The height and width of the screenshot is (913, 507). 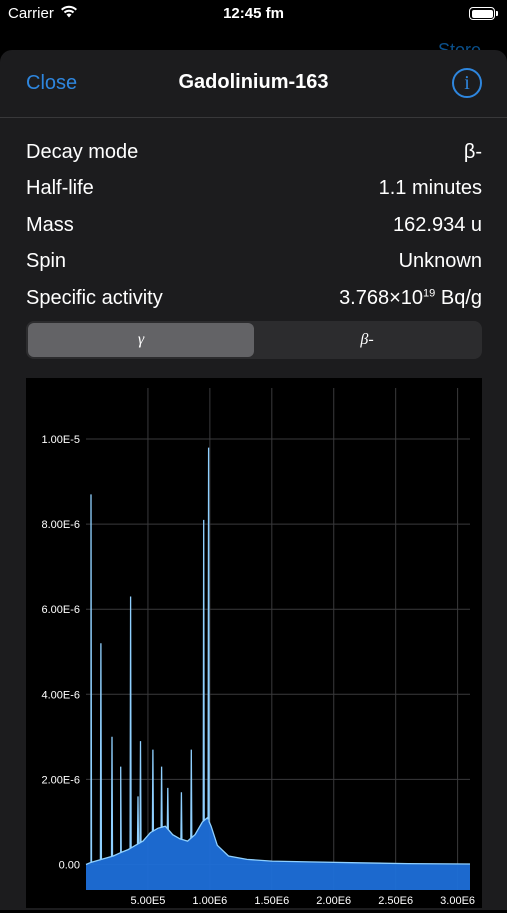 I want to click on y-tick-label: 6.00E-6, so click(x=60, y=610).